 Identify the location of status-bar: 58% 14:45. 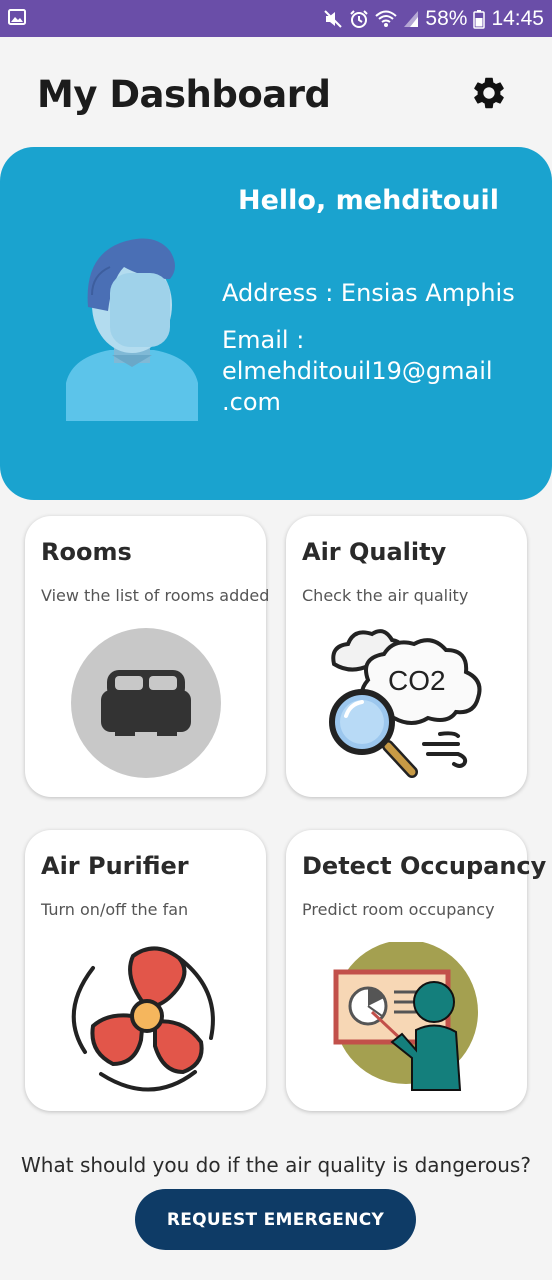
(276, 18).